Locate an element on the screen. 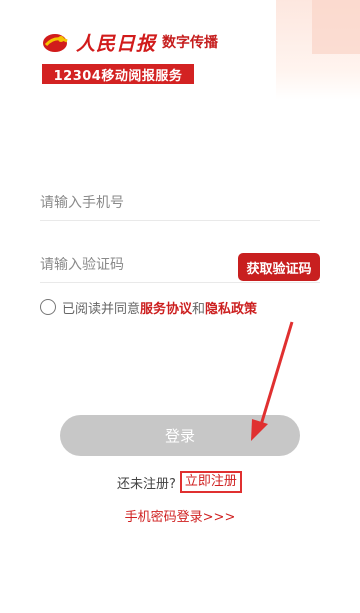 The image size is (360, 613). annotation-arrow-icon is located at coordinates (272, 381).